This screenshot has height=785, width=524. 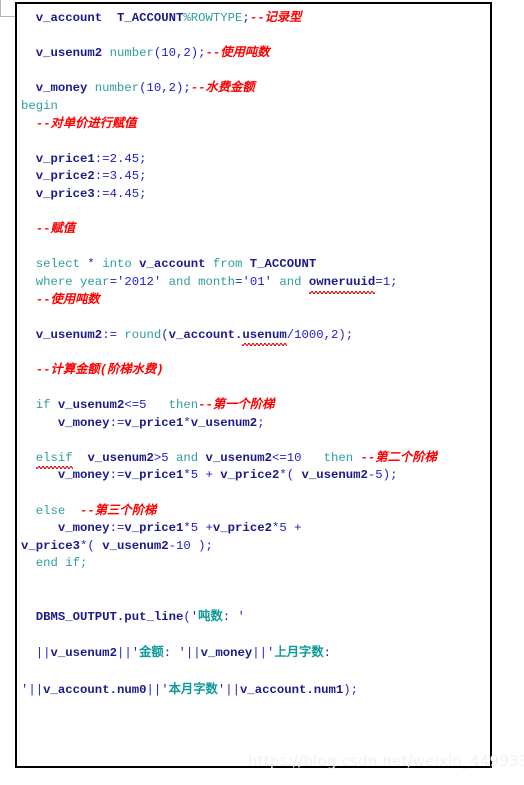 What do you see at coordinates (161, 528) in the screenshot?
I see `code-line: v_money:=v_price1*5 +v_price2*5 +` at bounding box center [161, 528].